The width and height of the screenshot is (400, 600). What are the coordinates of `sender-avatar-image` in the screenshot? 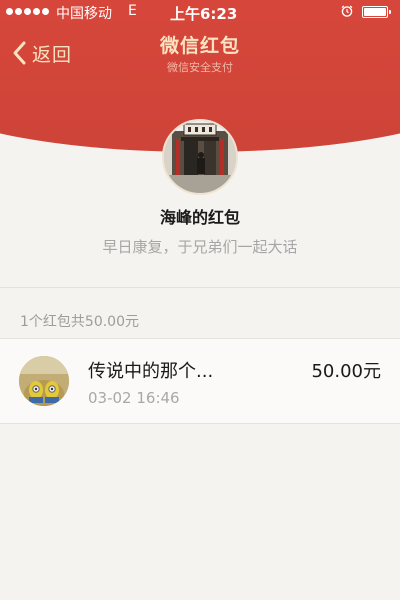 It's located at (200, 157).